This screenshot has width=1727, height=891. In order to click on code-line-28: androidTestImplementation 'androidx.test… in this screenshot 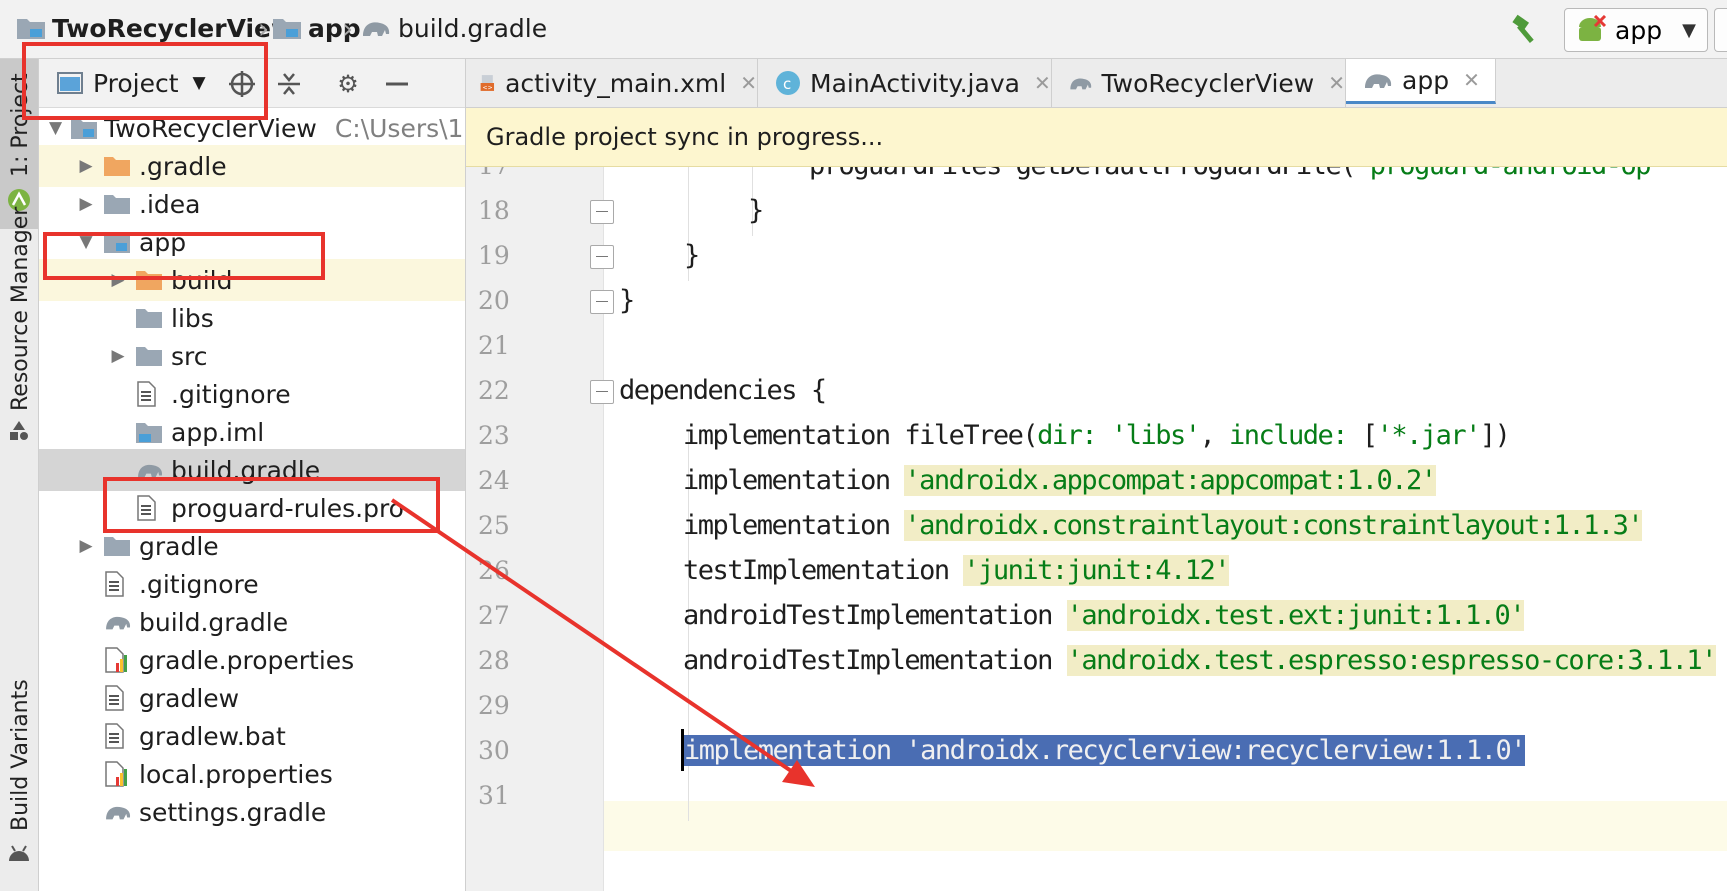, I will do `click(1200, 660)`.